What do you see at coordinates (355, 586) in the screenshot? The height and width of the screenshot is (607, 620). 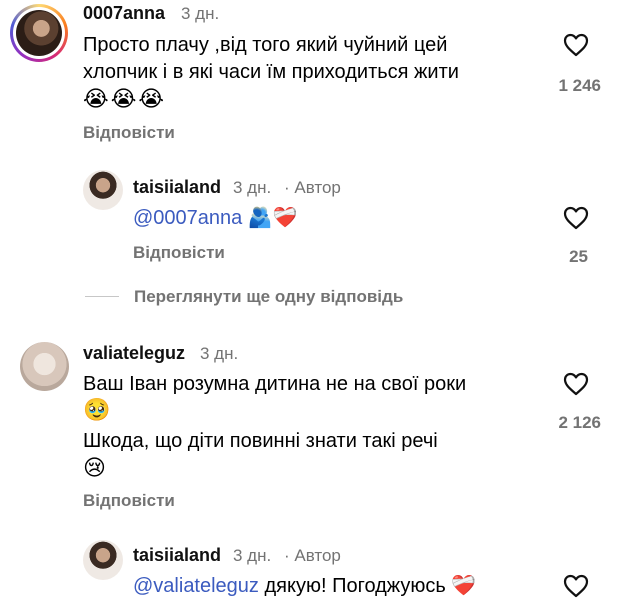 I see `comment-text: дякую! Погоджуюсь` at bounding box center [355, 586].